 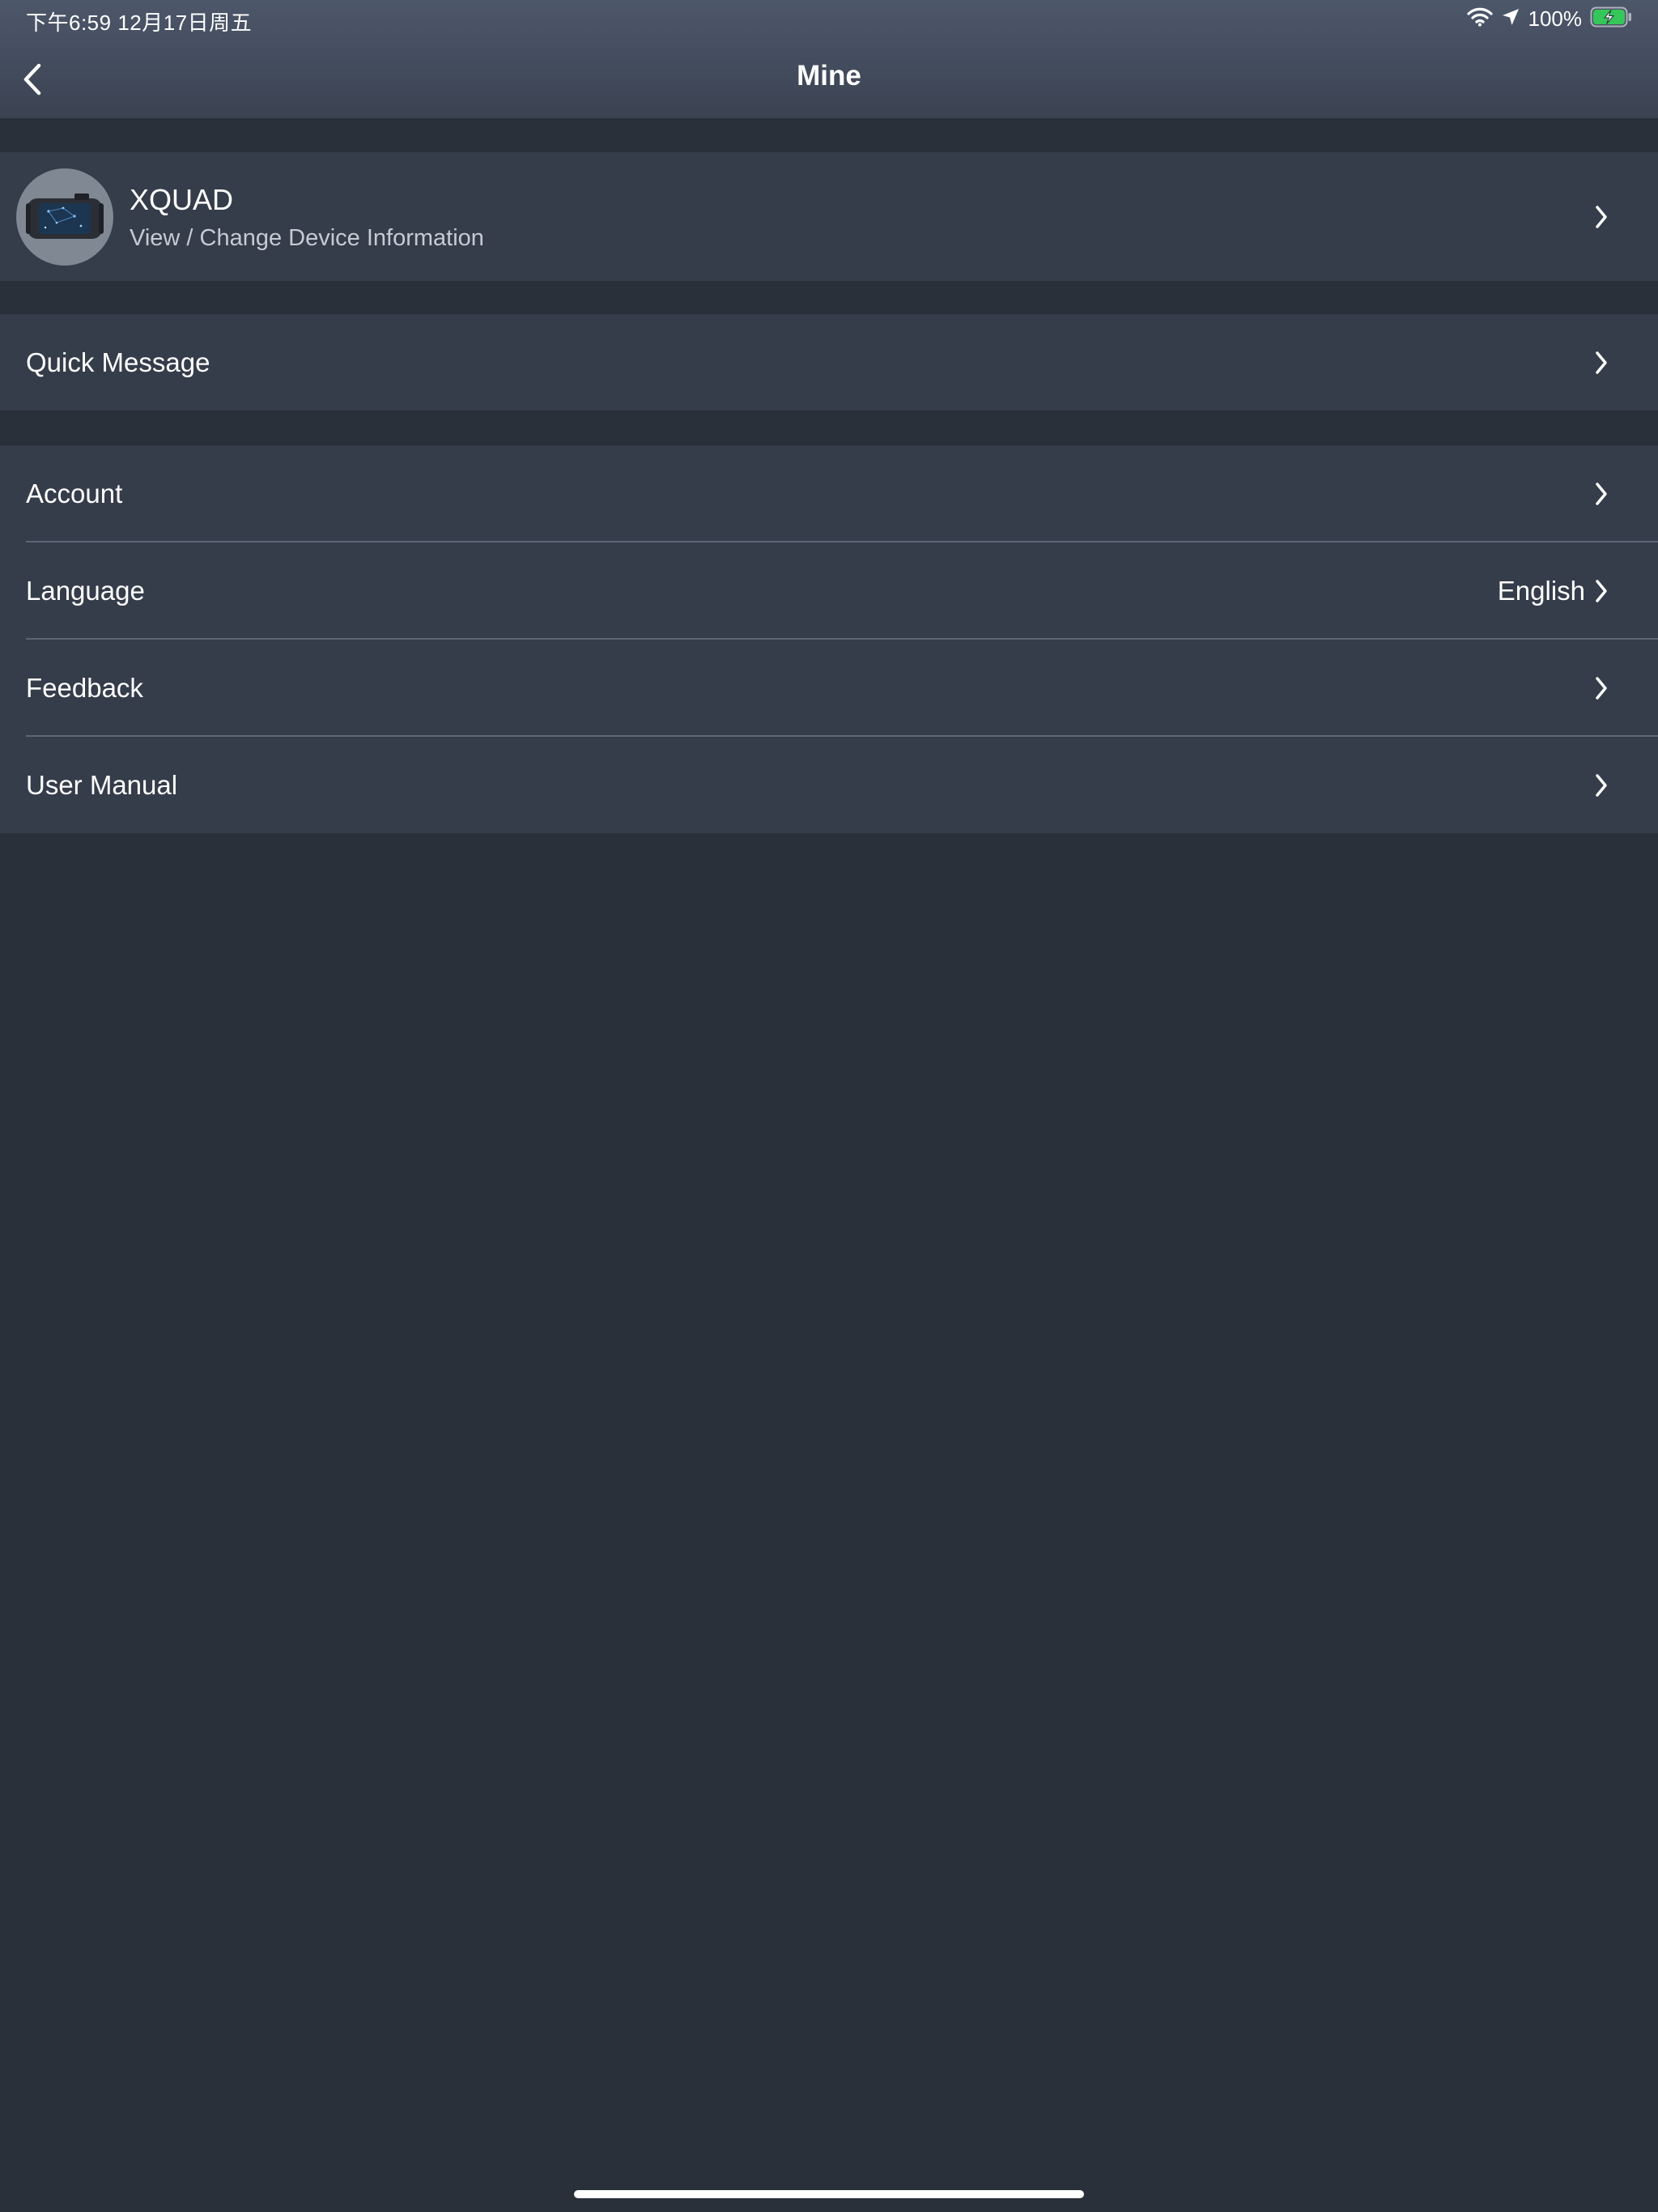 I want to click on device-image-icon, so click(x=65, y=217).